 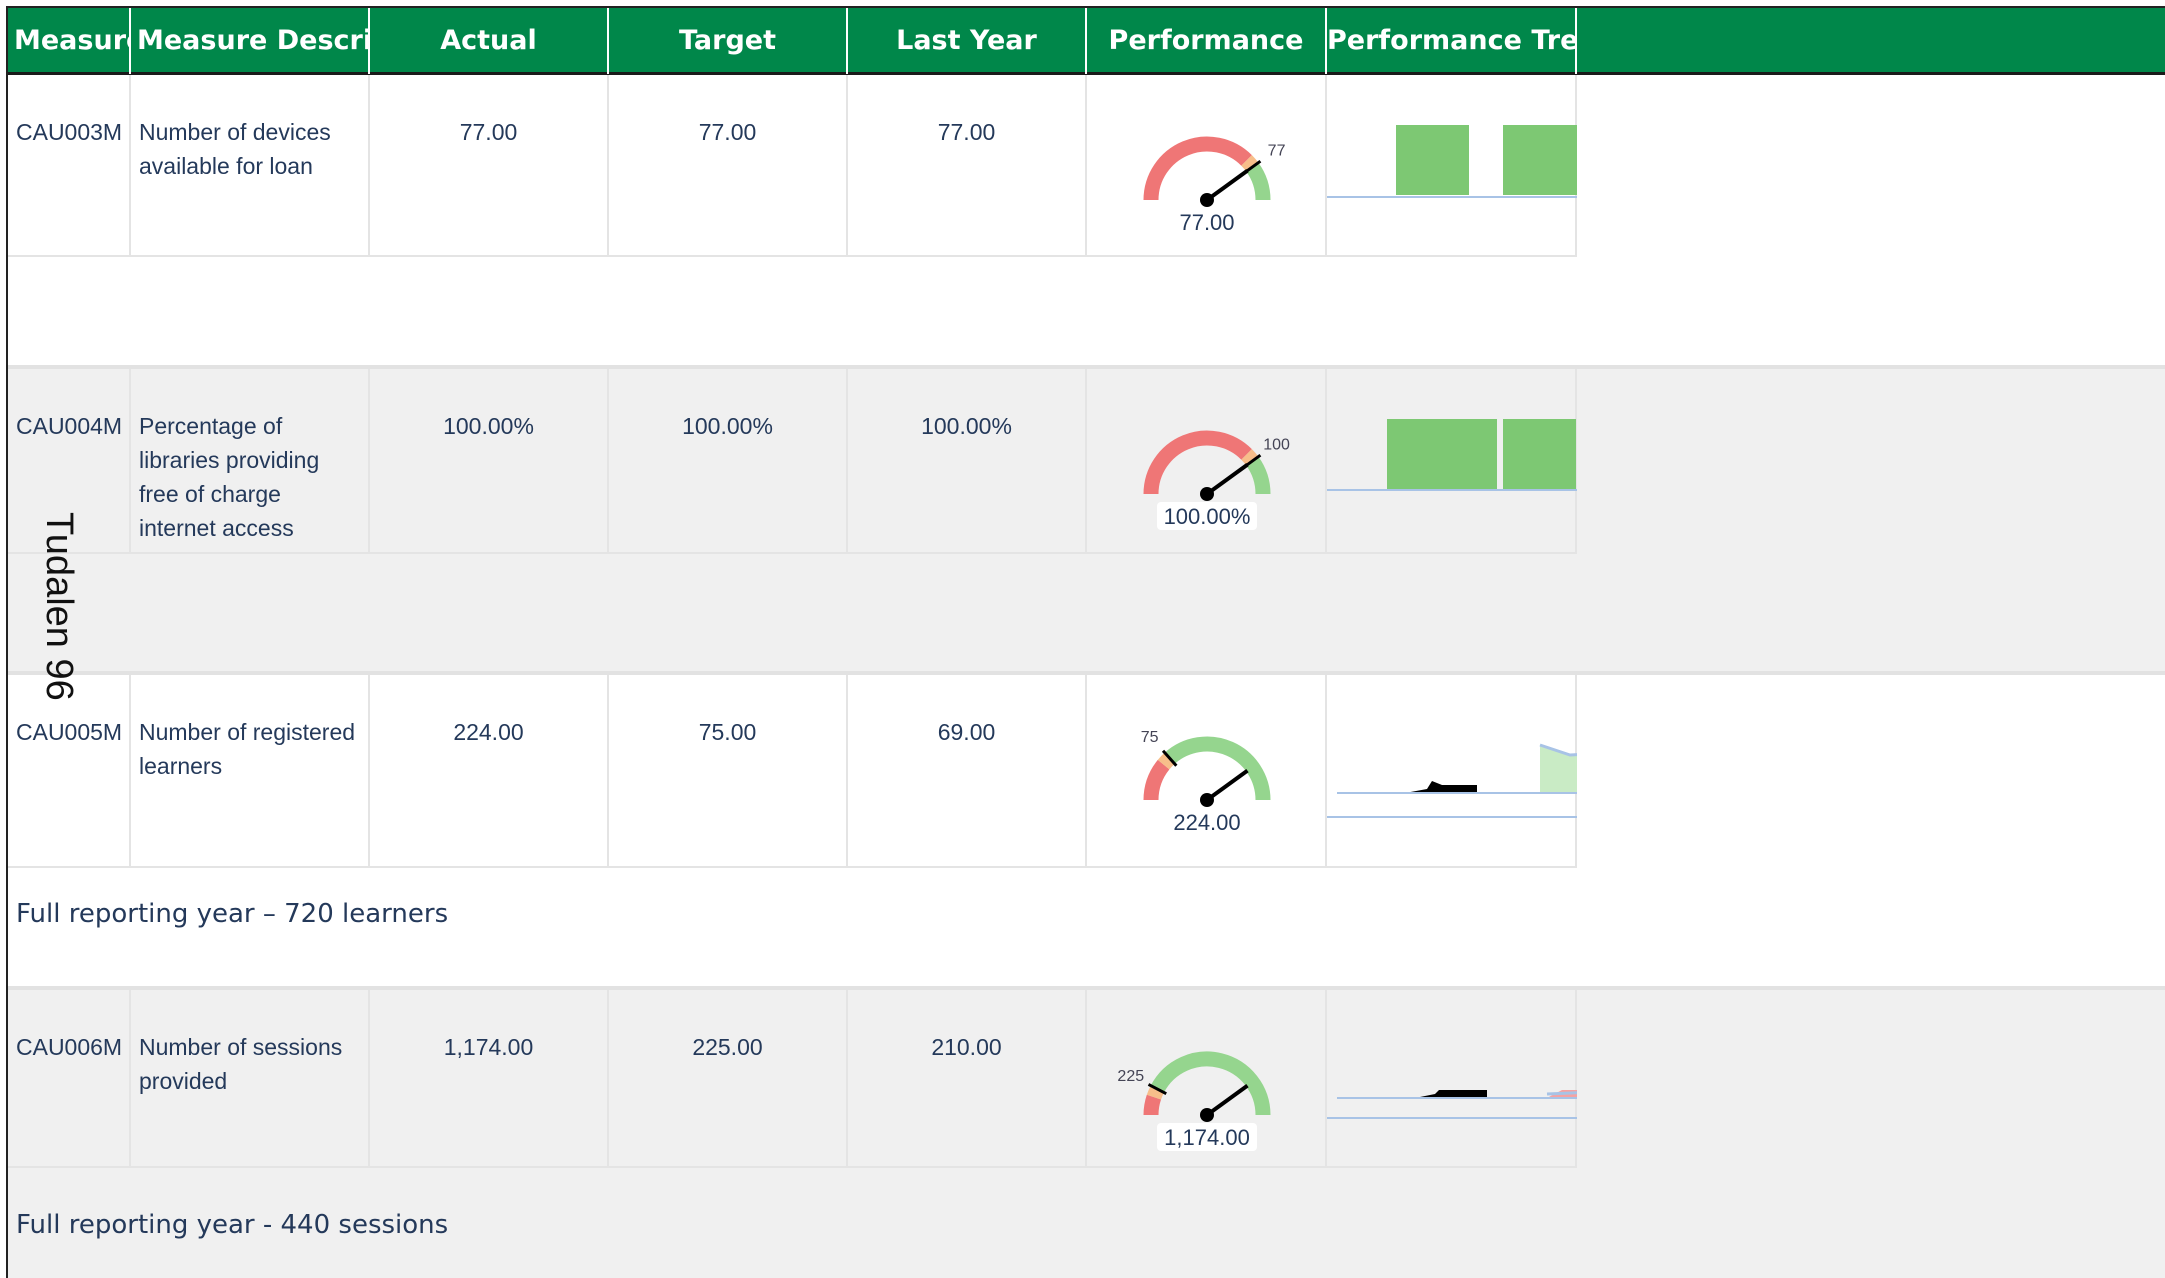 I want to click on gauge-target-label: 225, so click(x=1130, y=1076).